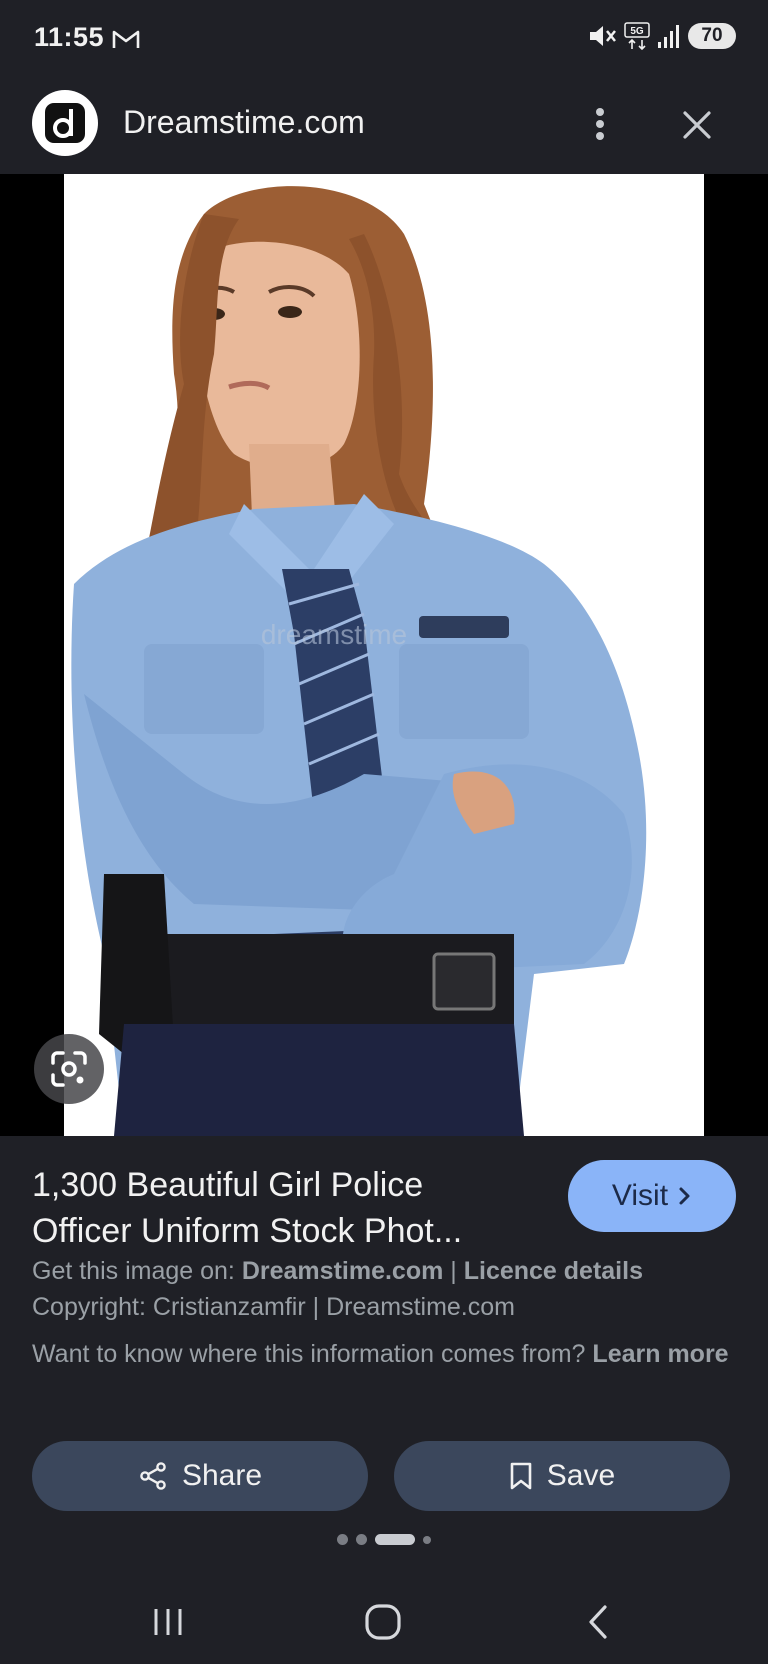 The image size is (768, 1664). I want to click on home-button, so click(383, 1622).